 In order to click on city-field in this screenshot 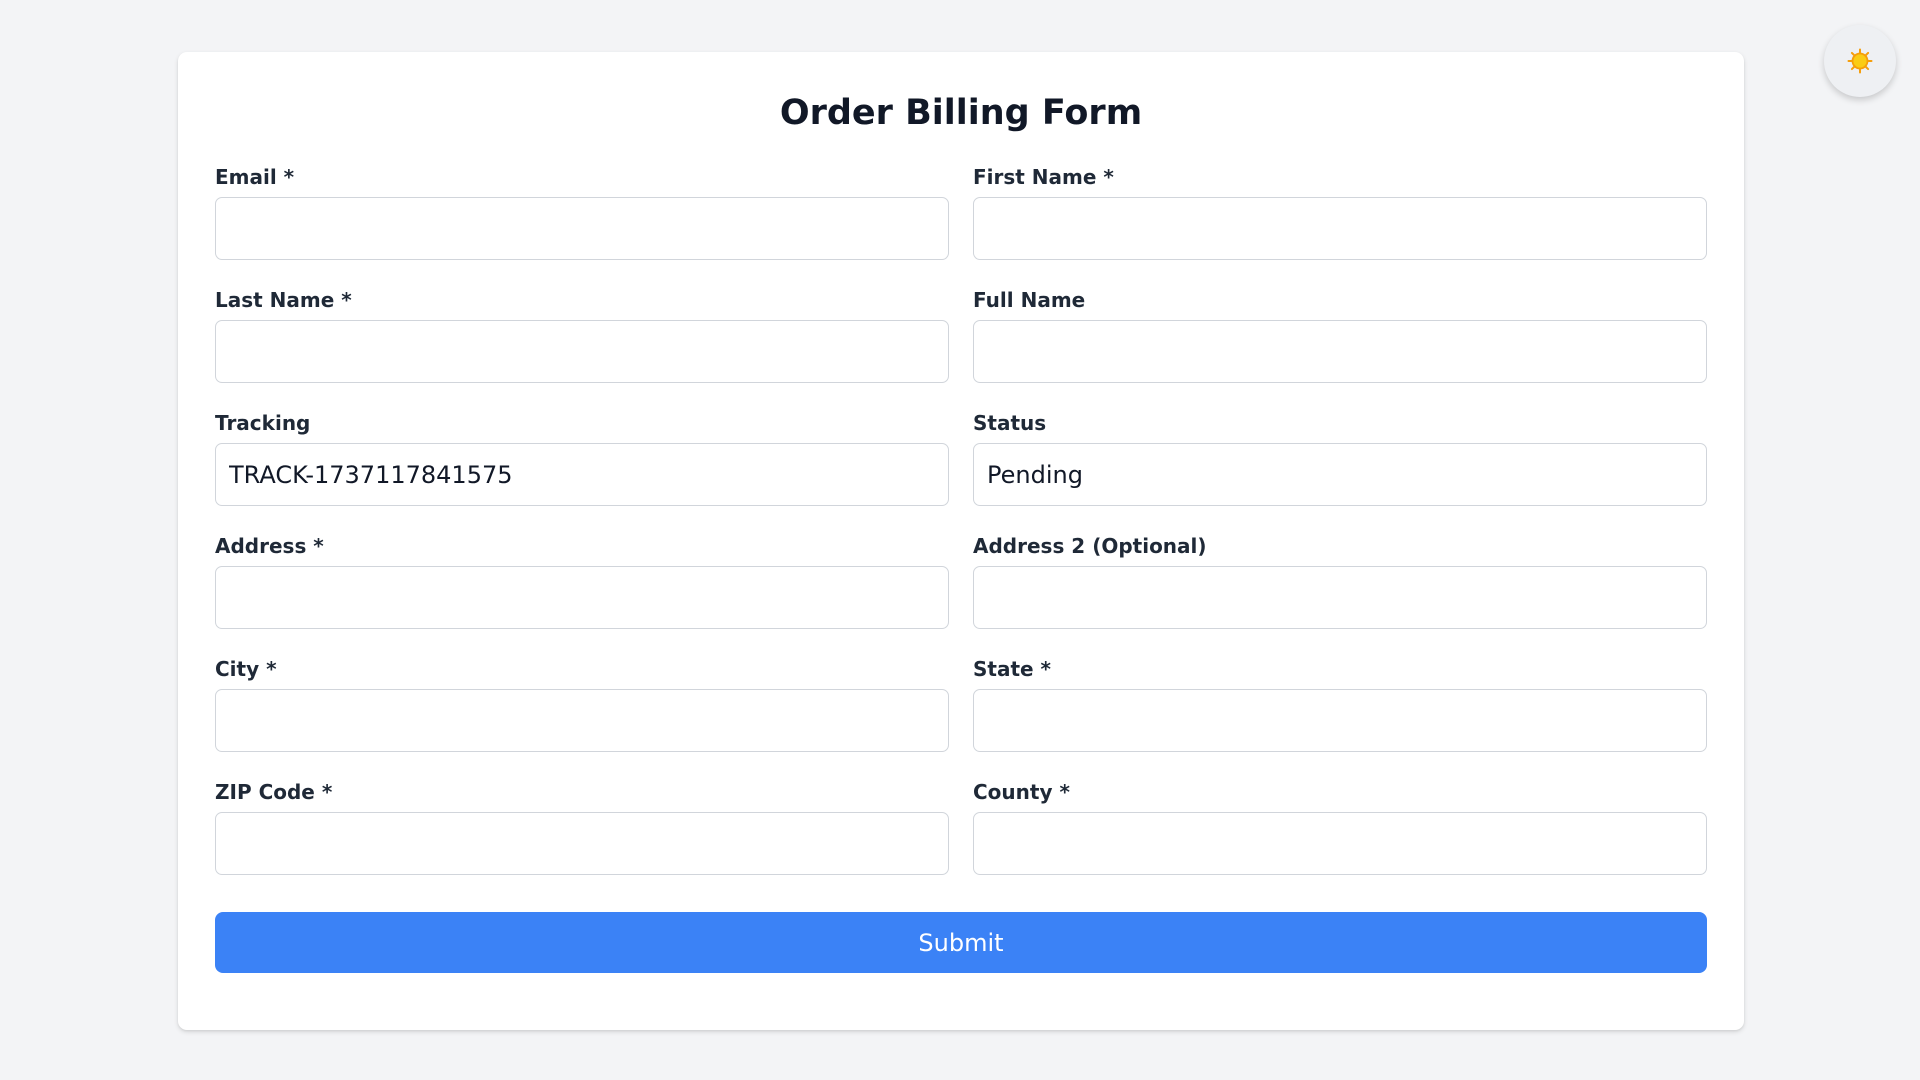, I will do `click(582, 720)`.